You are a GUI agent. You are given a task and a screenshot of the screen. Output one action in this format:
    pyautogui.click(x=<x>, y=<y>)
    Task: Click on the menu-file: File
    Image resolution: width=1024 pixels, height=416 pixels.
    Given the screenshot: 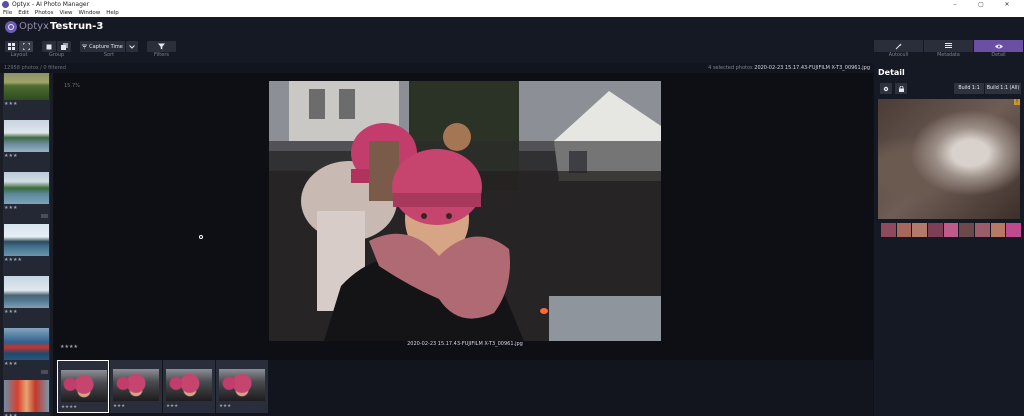 What is the action you would take?
    pyautogui.click(x=7, y=13)
    